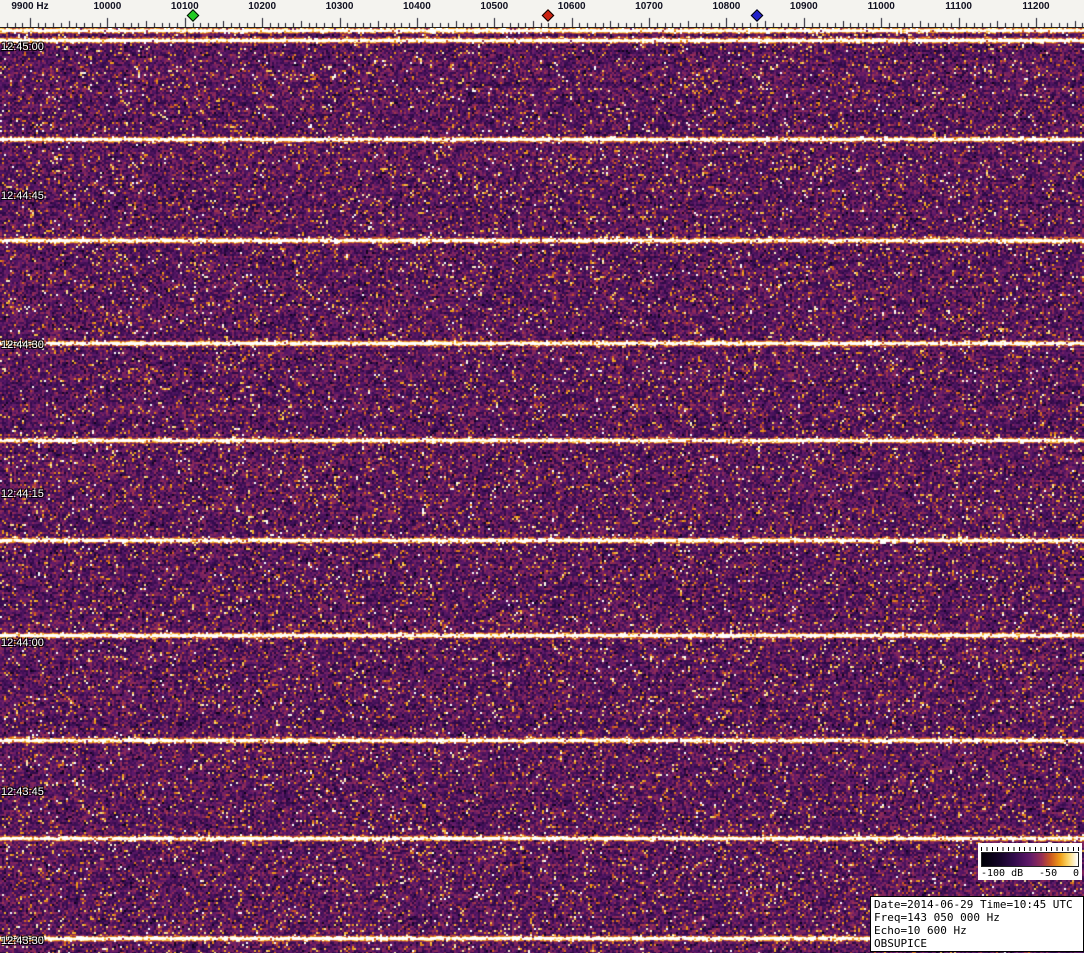  What do you see at coordinates (22, 792) in the screenshot?
I see `time-tick-label: 12:43:45` at bounding box center [22, 792].